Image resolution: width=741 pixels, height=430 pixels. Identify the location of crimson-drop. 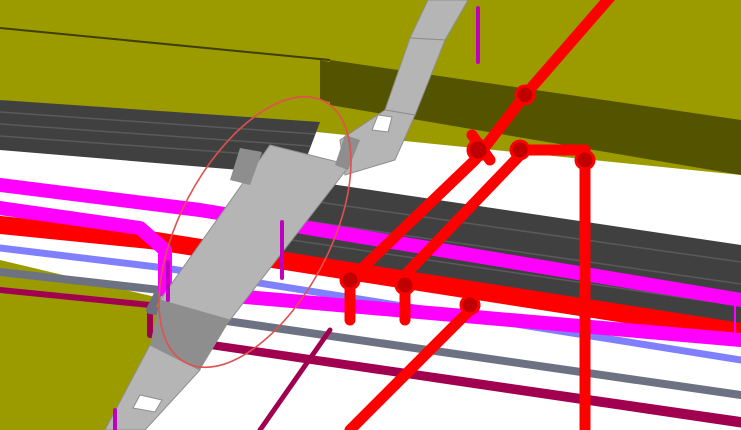
(295, 378).